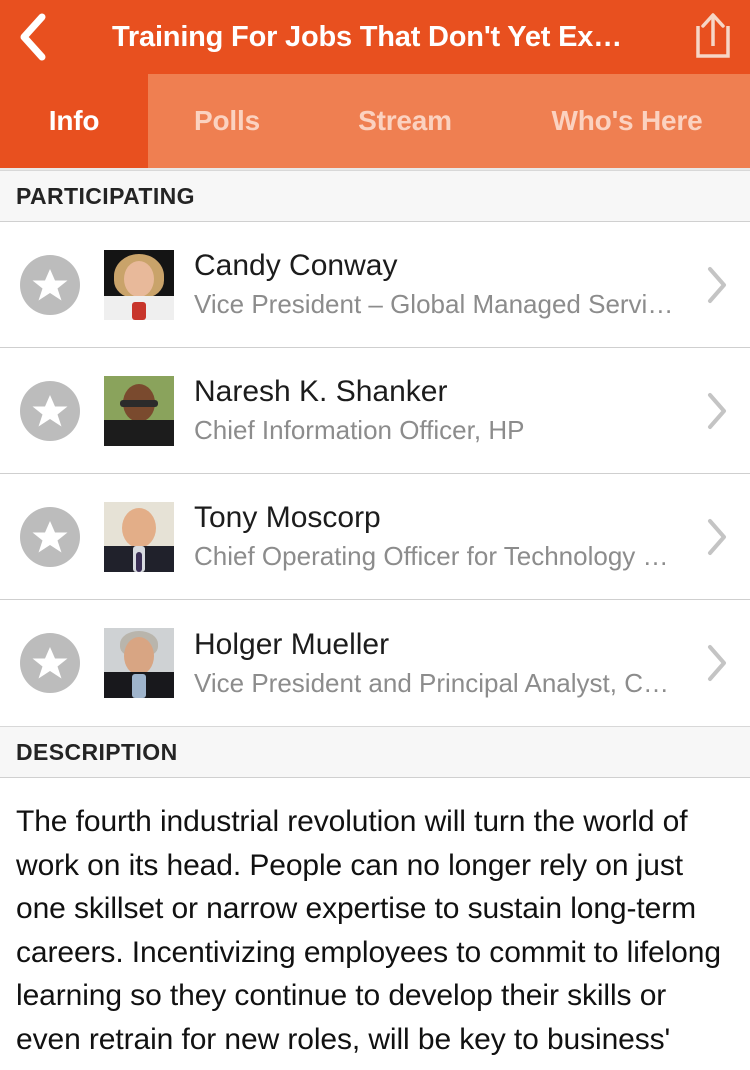 The height and width of the screenshot is (1070, 750). What do you see at coordinates (321, 392) in the screenshot?
I see `participant-name: Naresh K. Shanker` at bounding box center [321, 392].